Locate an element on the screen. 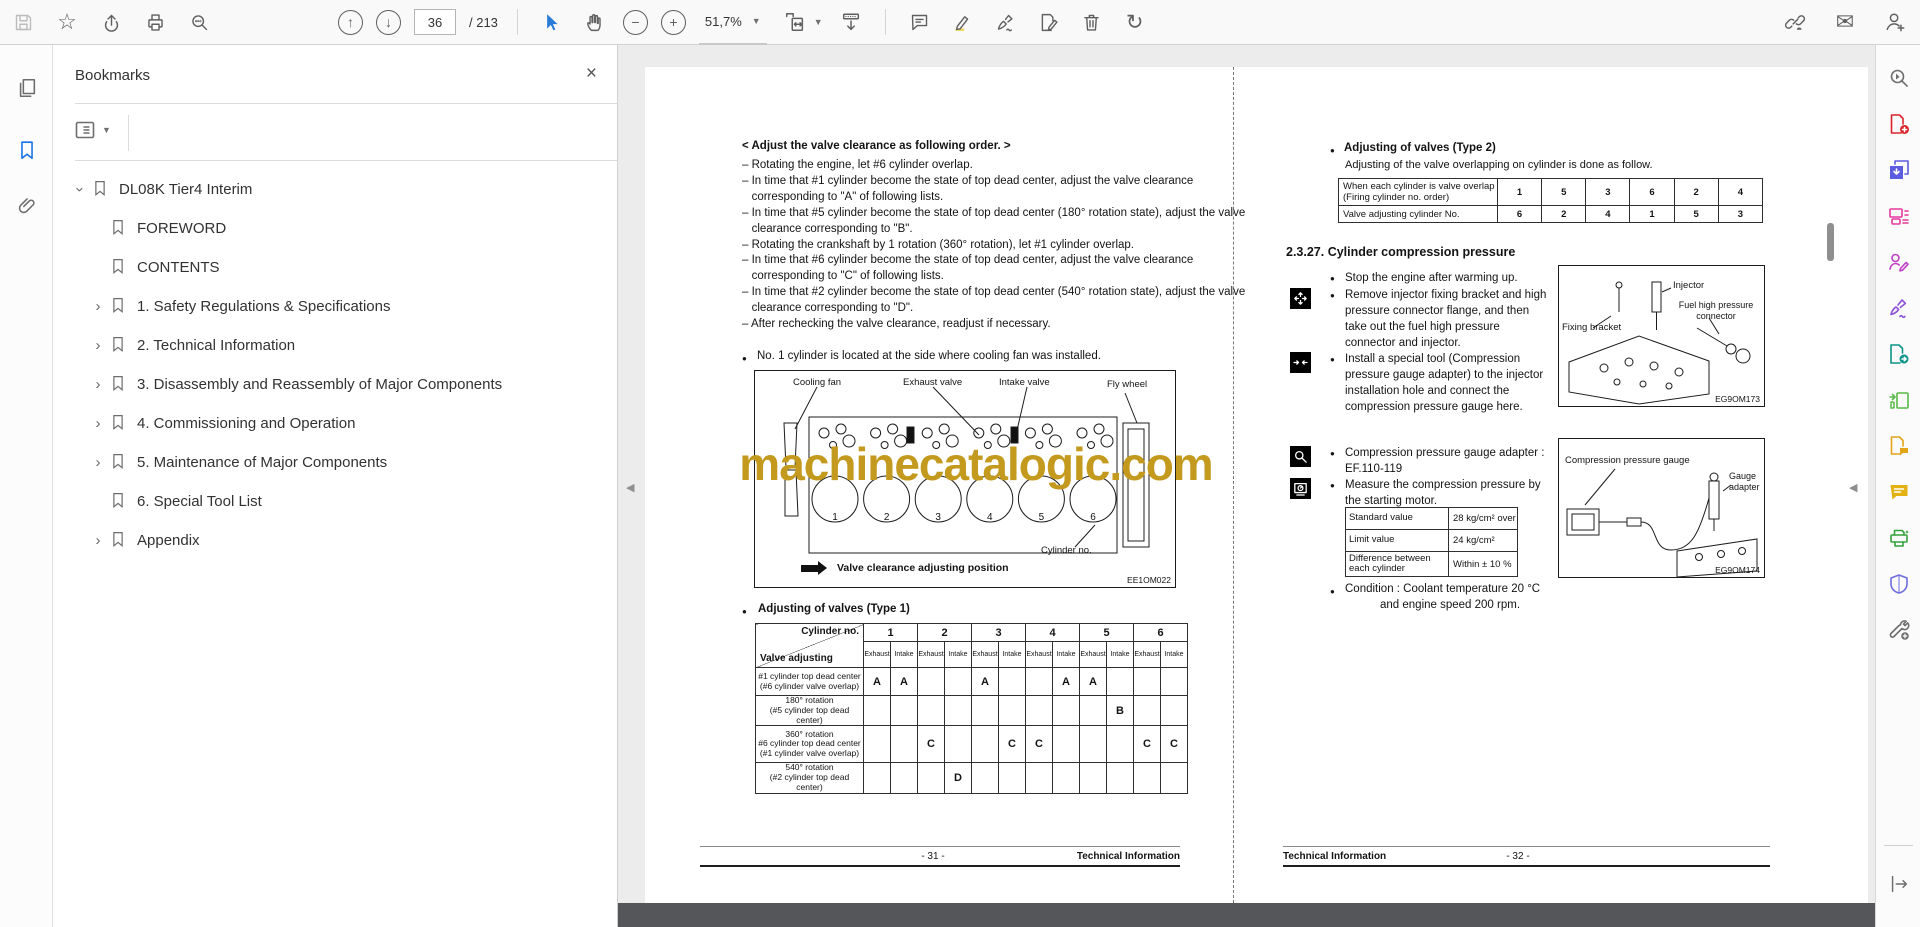  star-icon: ☆ is located at coordinates (67, 22).